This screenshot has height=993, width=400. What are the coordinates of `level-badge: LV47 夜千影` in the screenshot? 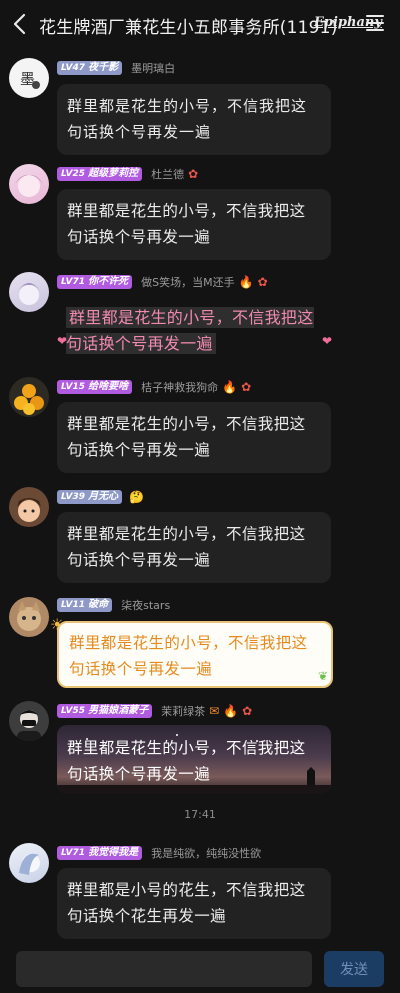 It's located at (90, 68).